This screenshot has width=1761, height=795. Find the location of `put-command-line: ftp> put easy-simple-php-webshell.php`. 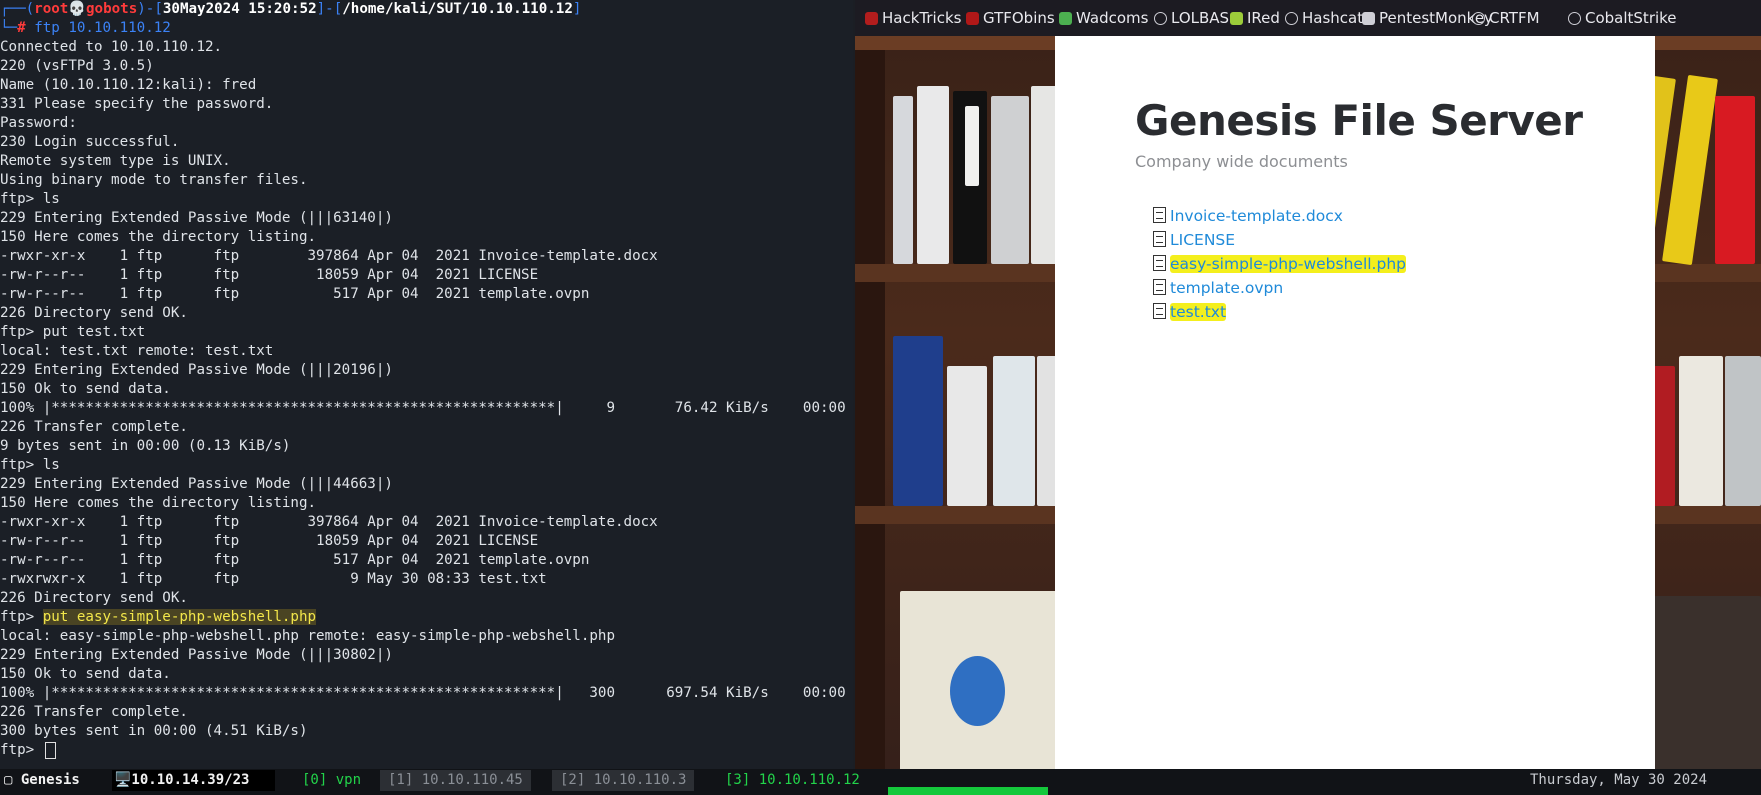

put-command-line: ftp> put easy-simple-php-webshell.php is located at coordinates (426, 617).